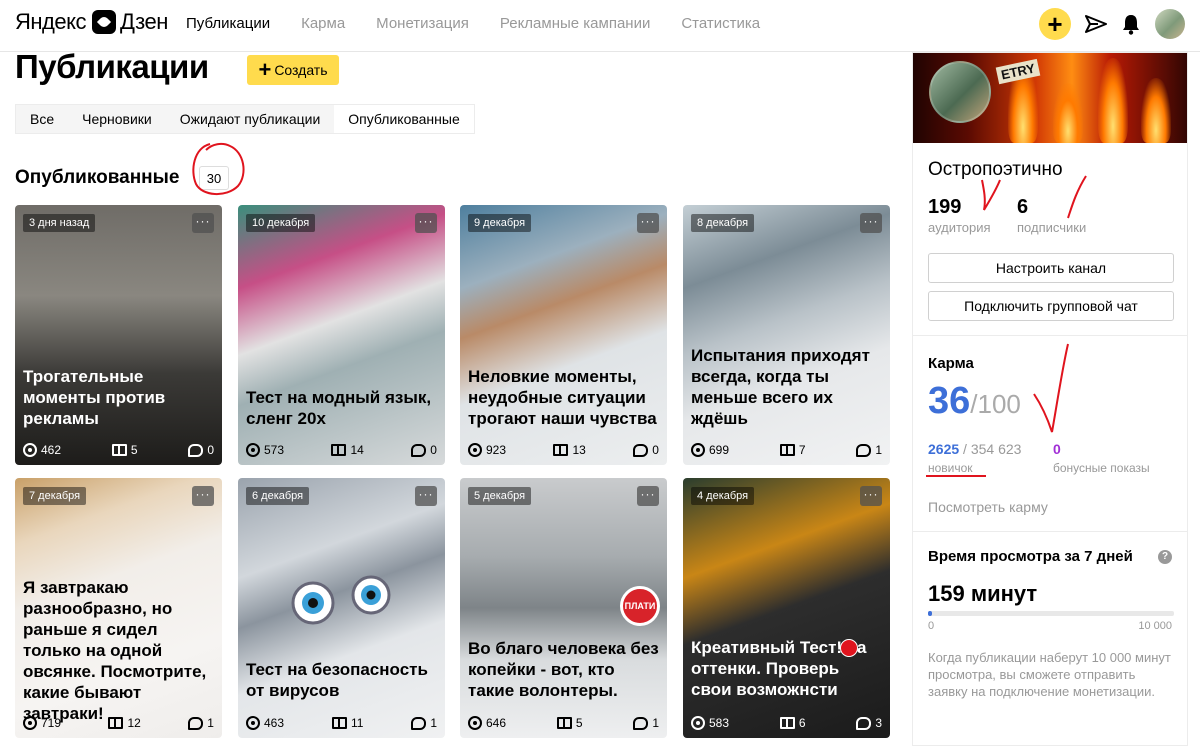 The width and height of the screenshot is (1200, 746). Describe the element at coordinates (995, 170) in the screenshot. I see `channel-name: Остропоэтично` at that location.